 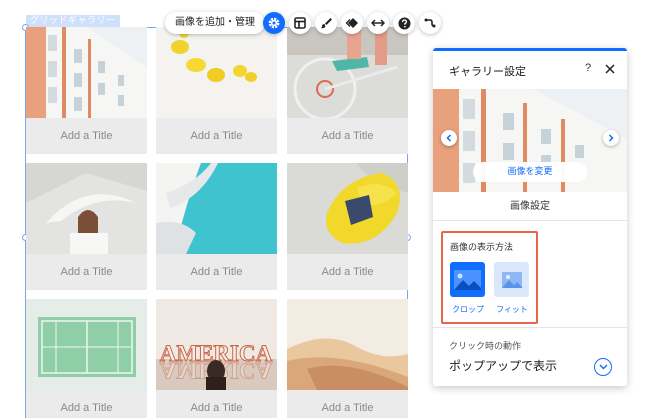 I want to click on fit-option, so click(x=511, y=279).